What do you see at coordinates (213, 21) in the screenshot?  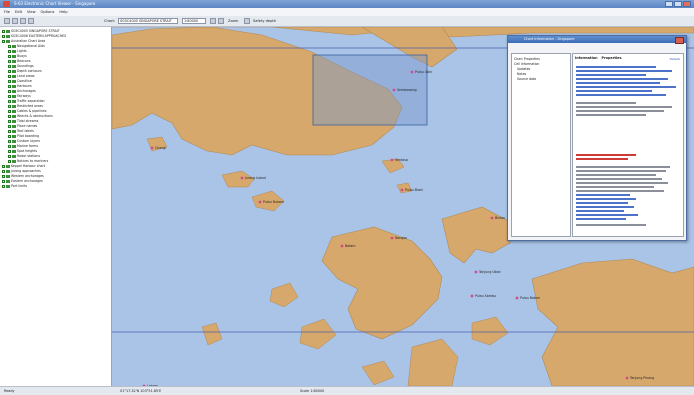 I see `zoom-in-icon` at bounding box center [213, 21].